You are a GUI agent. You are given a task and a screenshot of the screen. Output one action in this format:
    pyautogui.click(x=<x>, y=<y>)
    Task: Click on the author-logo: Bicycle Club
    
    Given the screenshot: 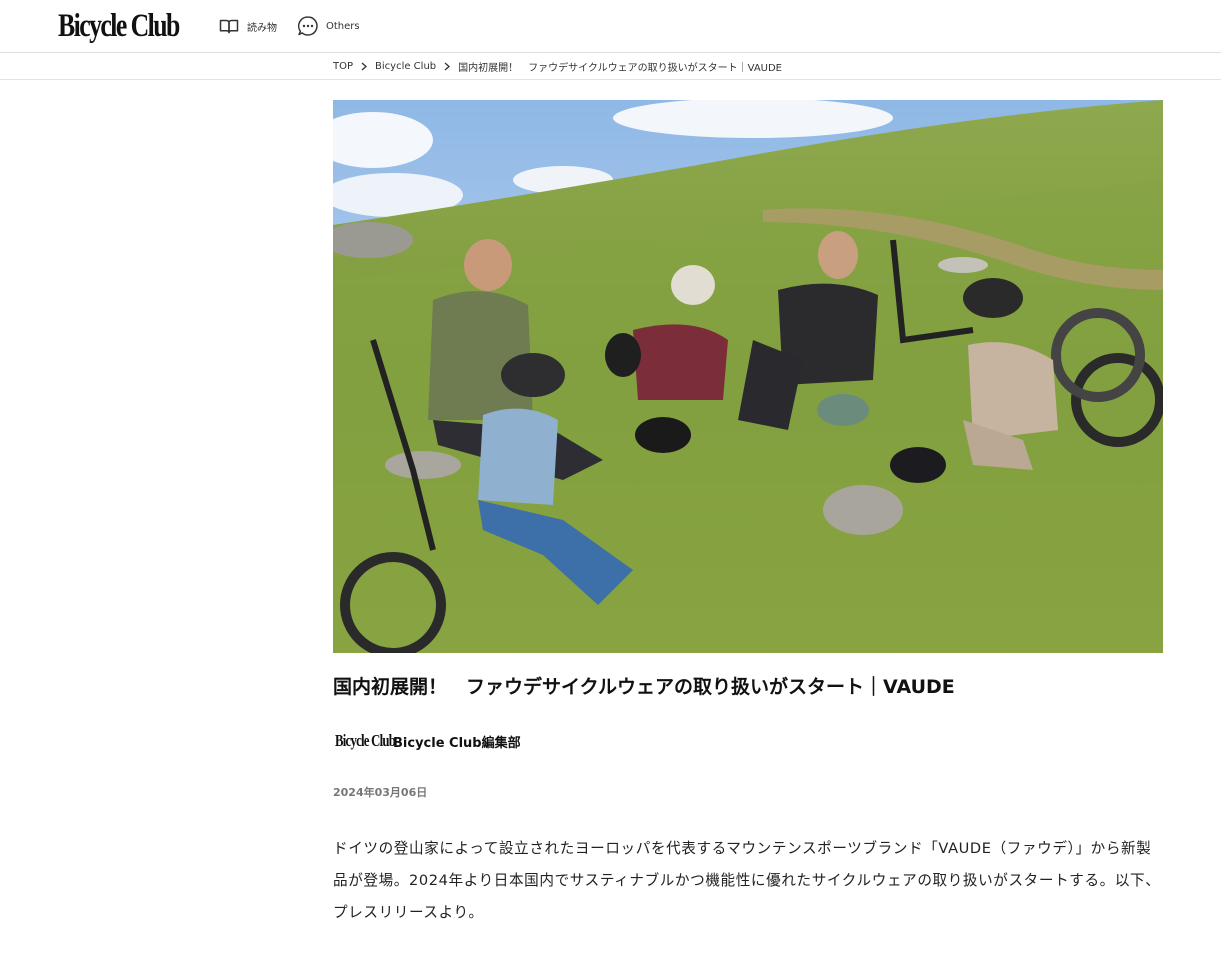 What is the action you would take?
    pyautogui.click(x=365, y=740)
    